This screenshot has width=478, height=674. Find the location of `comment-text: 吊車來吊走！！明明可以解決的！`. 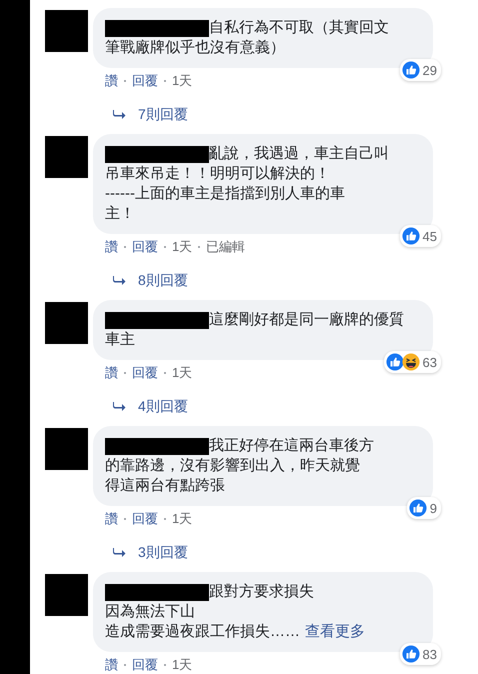

comment-text: 吊車來吊走！！明明可以解決的！ is located at coordinates (217, 174).